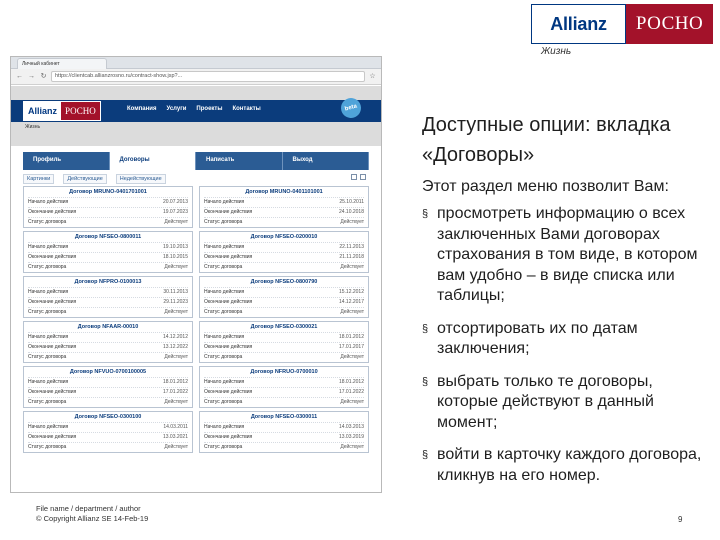 The height and width of the screenshot is (540, 720). What do you see at coordinates (33, 127) in the screenshot?
I see `site-logo-subtitle: Жизнь` at bounding box center [33, 127].